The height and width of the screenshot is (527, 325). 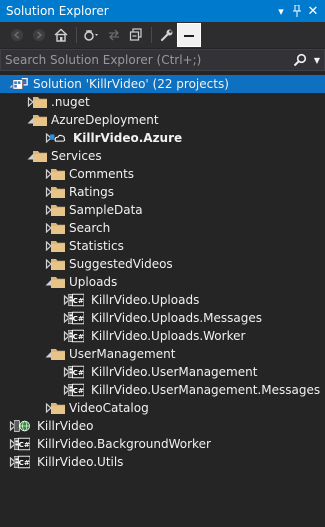 I want to click on search-input, so click(x=145, y=60).